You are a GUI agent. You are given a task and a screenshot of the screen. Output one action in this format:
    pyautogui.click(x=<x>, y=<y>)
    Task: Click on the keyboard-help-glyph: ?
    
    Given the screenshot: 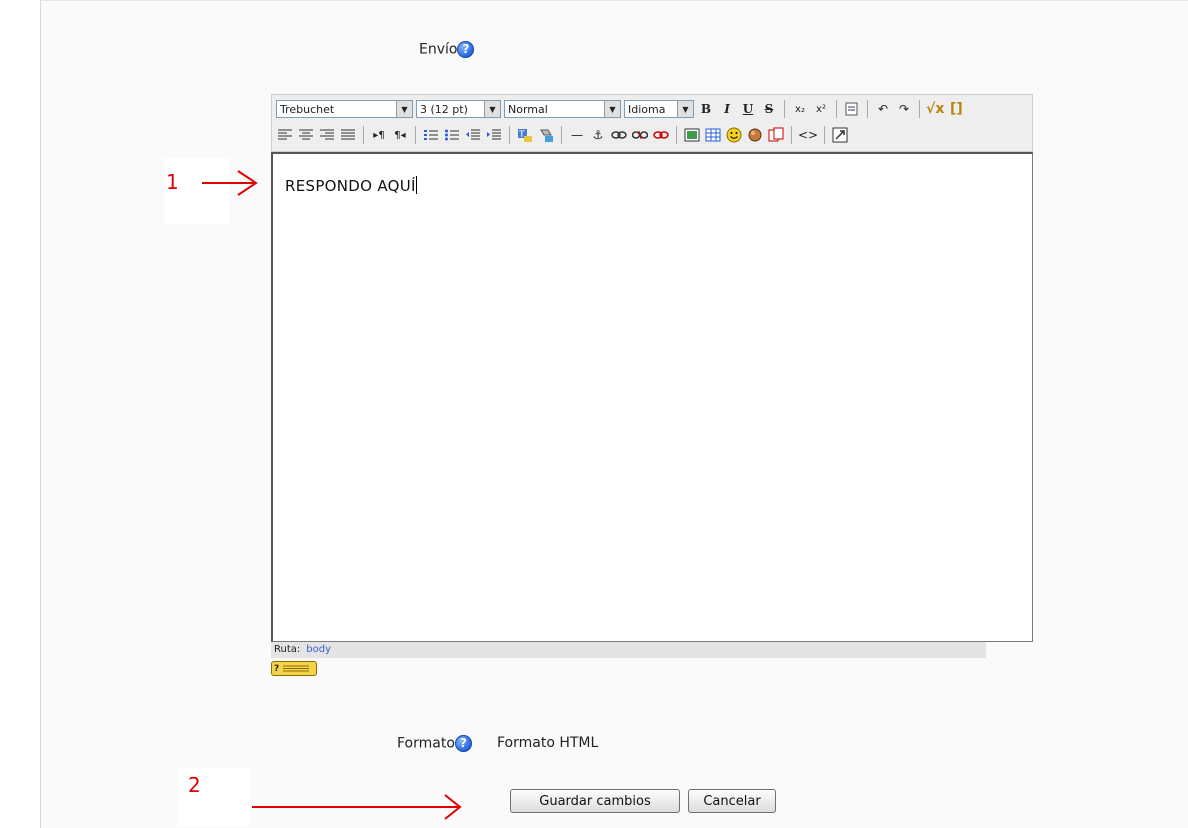 What is the action you would take?
    pyautogui.click(x=277, y=668)
    